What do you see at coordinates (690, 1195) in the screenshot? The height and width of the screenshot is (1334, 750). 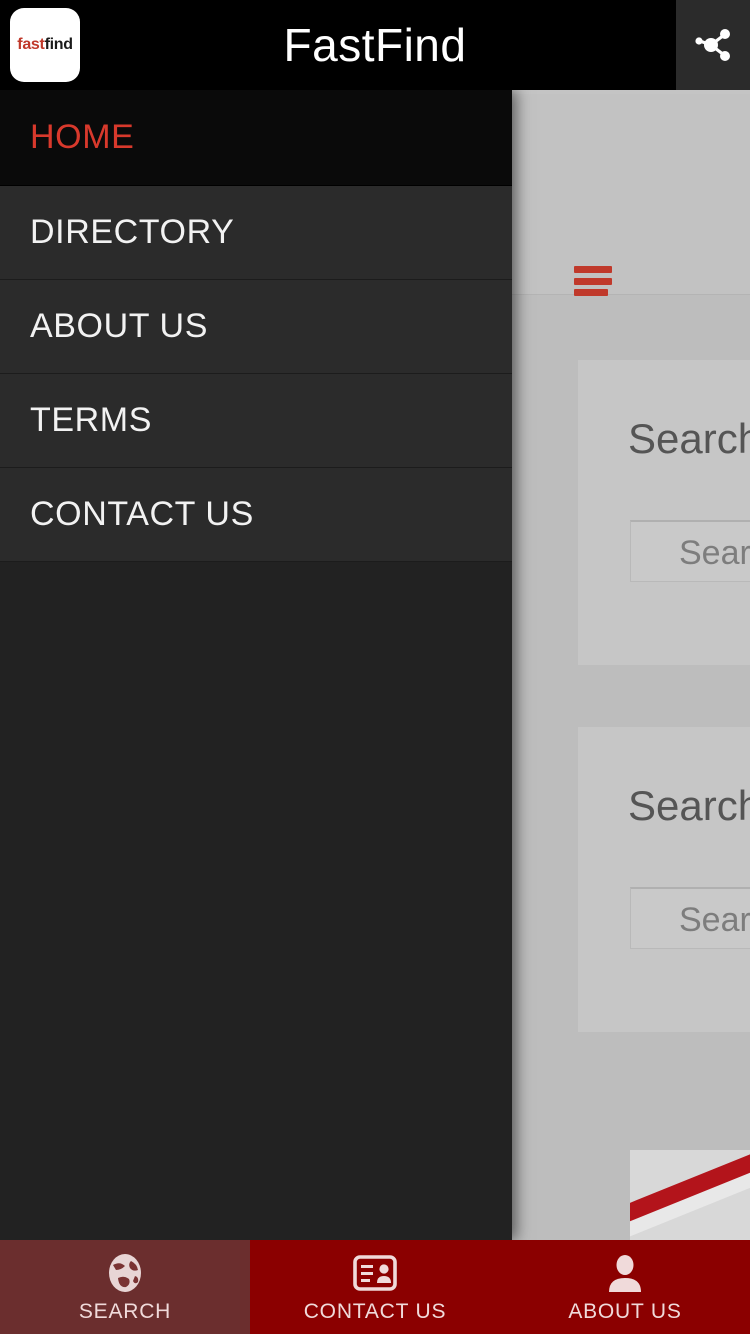 I see `promo-banner-image` at bounding box center [690, 1195].